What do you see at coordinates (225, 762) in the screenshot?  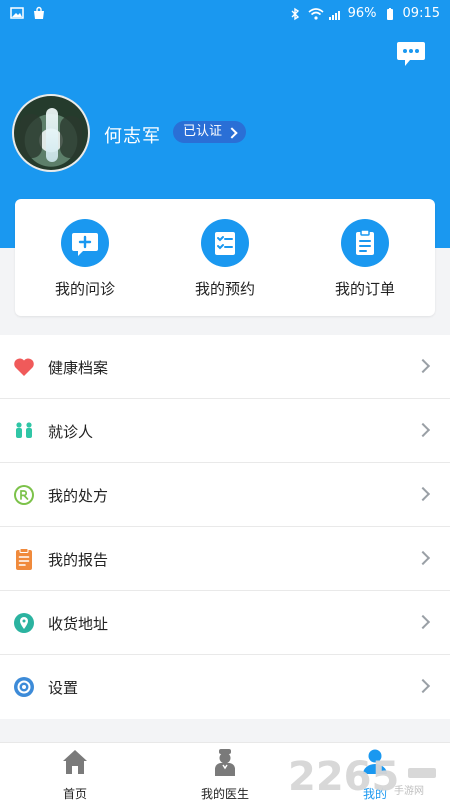 I see `doctor-icon` at bounding box center [225, 762].